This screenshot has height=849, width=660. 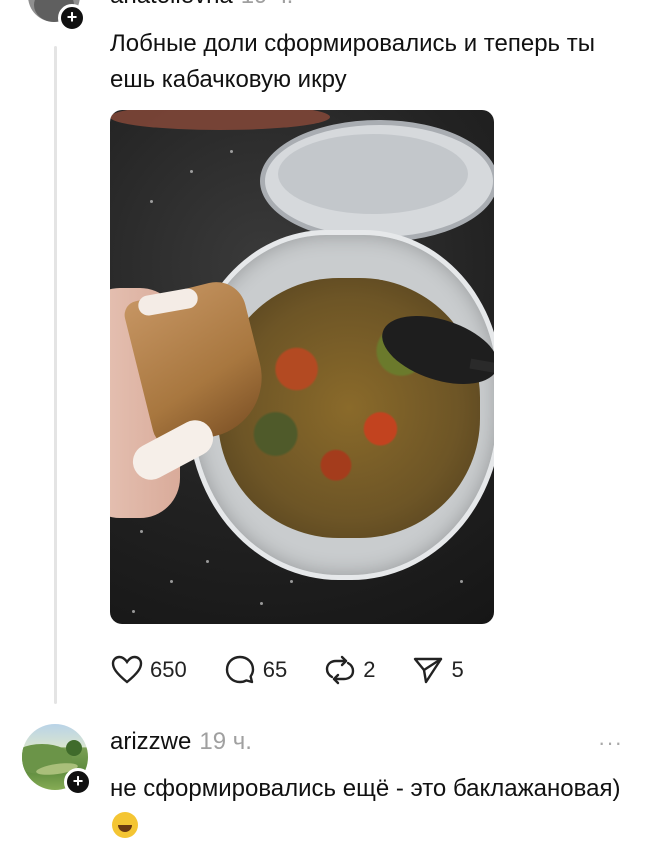 What do you see at coordinates (457, 669) in the screenshot?
I see `share-count: 5` at bounding box center [457, 669].